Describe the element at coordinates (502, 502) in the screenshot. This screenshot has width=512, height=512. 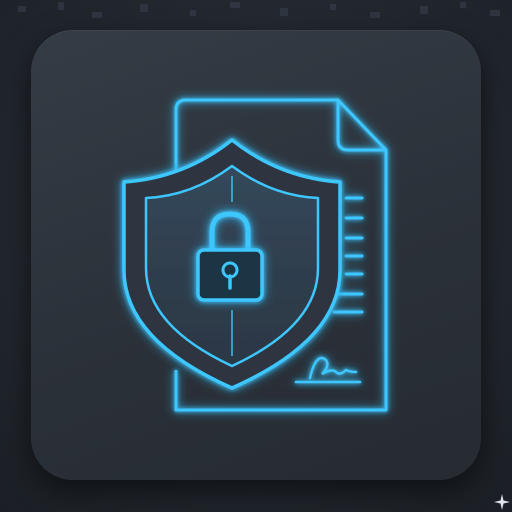
I see `sparkle-icon` at that location.